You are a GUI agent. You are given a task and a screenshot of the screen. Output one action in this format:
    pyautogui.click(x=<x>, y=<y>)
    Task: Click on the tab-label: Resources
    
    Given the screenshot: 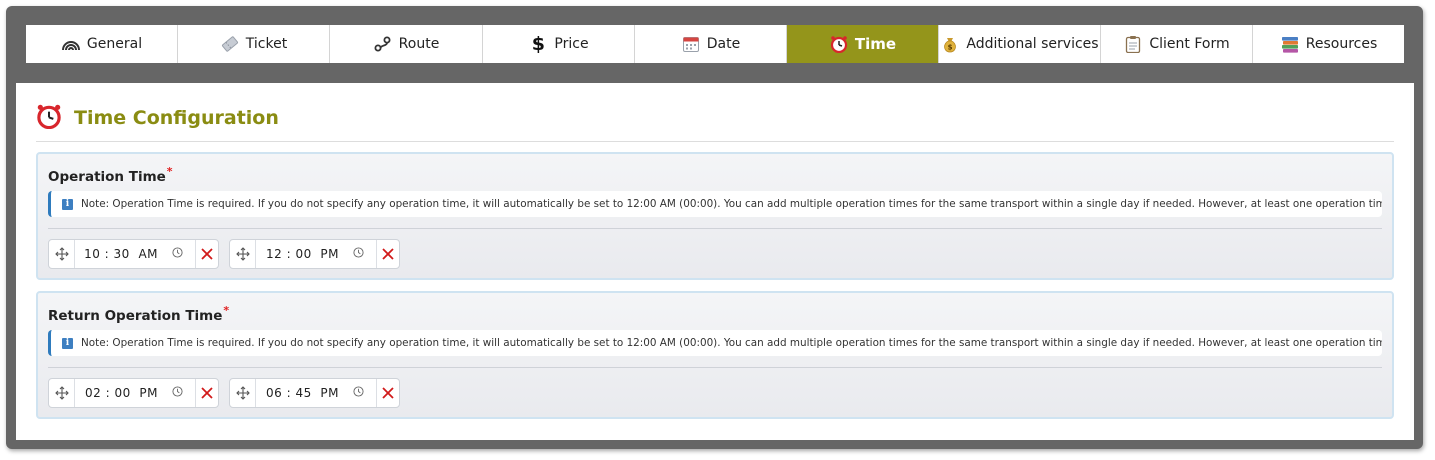 What is the action you would take?
    pyautogui.click(x=1341, y=44)
    